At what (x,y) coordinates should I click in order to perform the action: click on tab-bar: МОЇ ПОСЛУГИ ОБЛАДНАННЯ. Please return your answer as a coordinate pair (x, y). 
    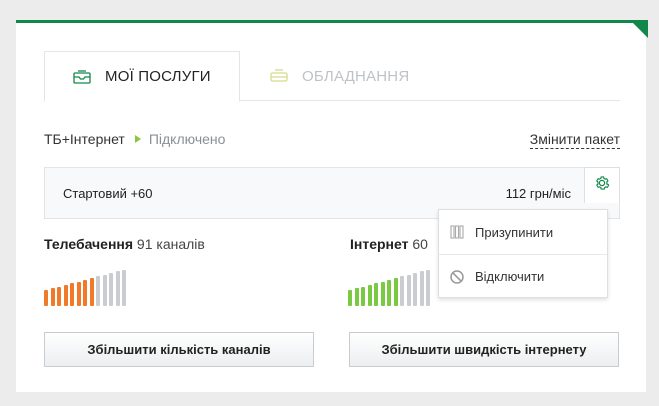
    Looking at the image, I should click on (332, 76).